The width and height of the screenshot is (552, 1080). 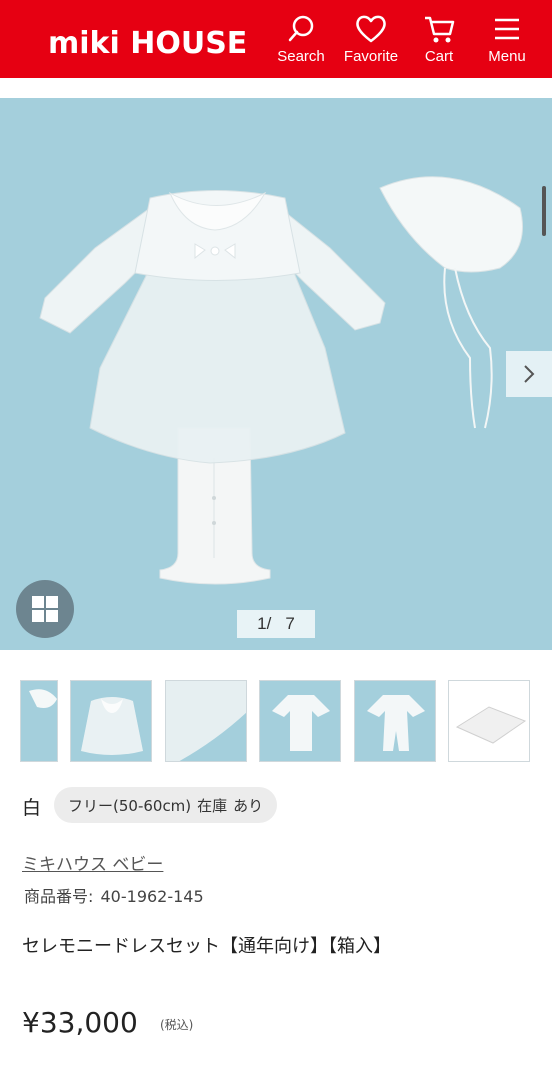 What do you see at coordinates (206, 946) in the screenshot?
I see `product-title: セレモニードレスセット【通年向け】【箱入】` at bounding box center [206, 946].